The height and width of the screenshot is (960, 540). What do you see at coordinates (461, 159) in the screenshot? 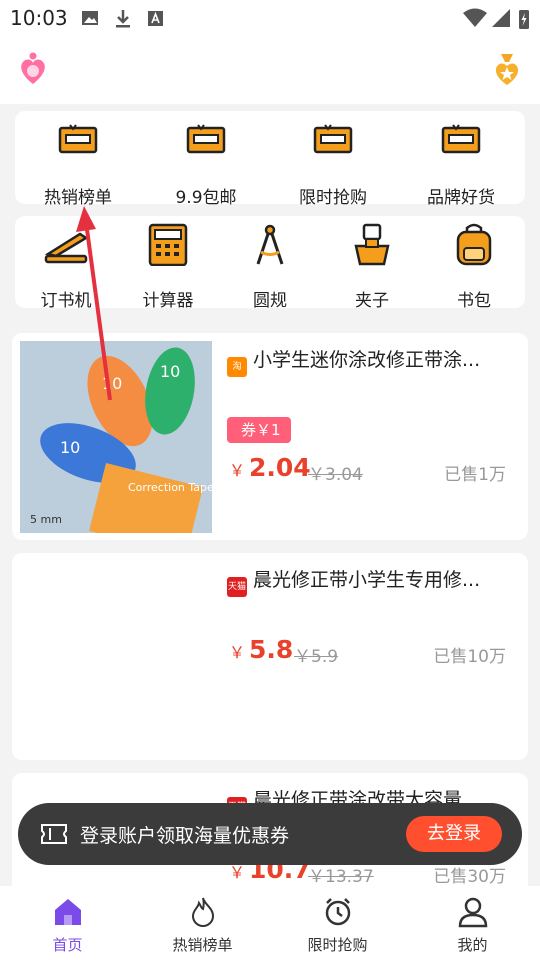
I see `category-brand-goods: 品牌好货` at bounding box center [461, 159].